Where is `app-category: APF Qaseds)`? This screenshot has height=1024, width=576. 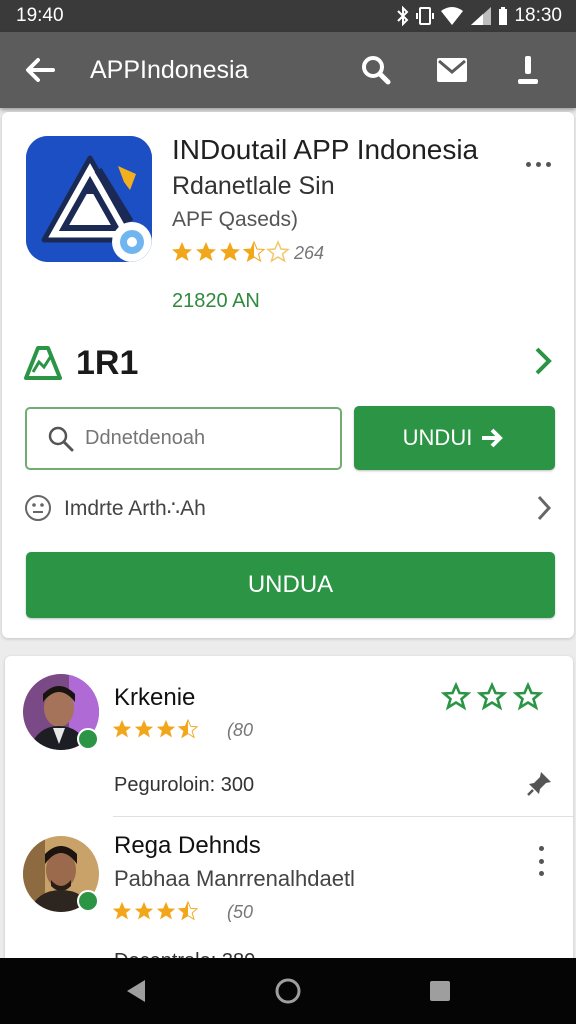
app-category: APF Qaseds) is located at coordinates (235, 219).